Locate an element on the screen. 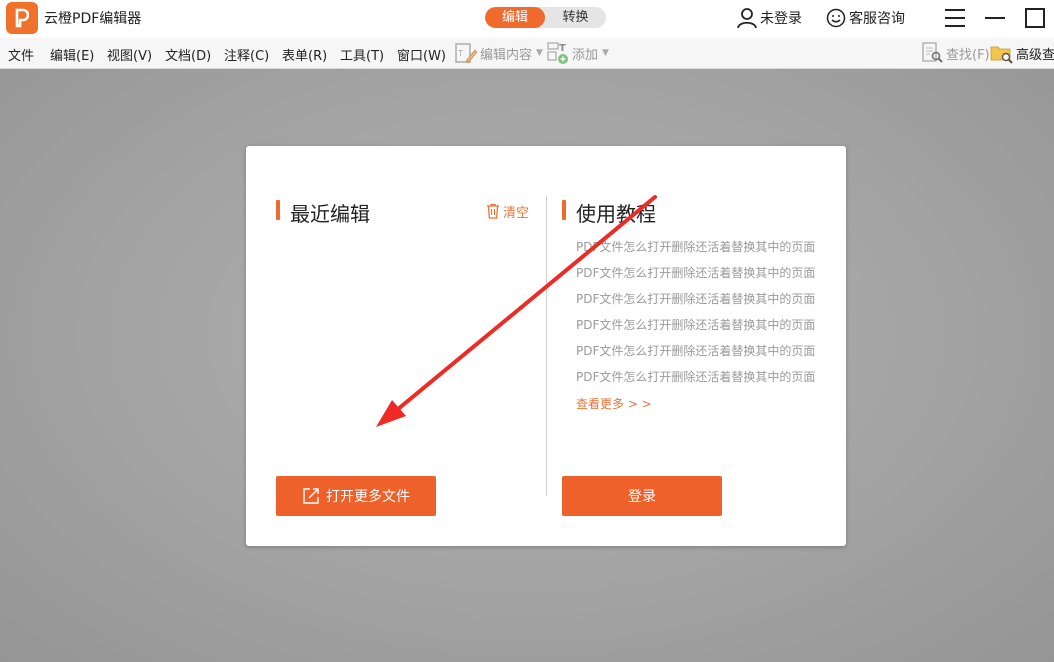 This screenshot has height=662, width=1054. panel-divider is located at coordinates (546, 346).